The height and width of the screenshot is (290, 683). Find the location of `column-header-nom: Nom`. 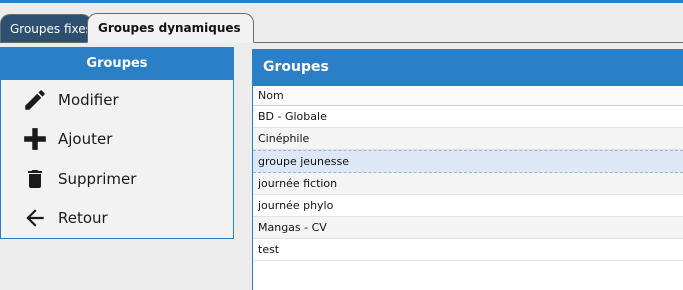

column-header-nom: Nom is located at coordinates (468, 96).